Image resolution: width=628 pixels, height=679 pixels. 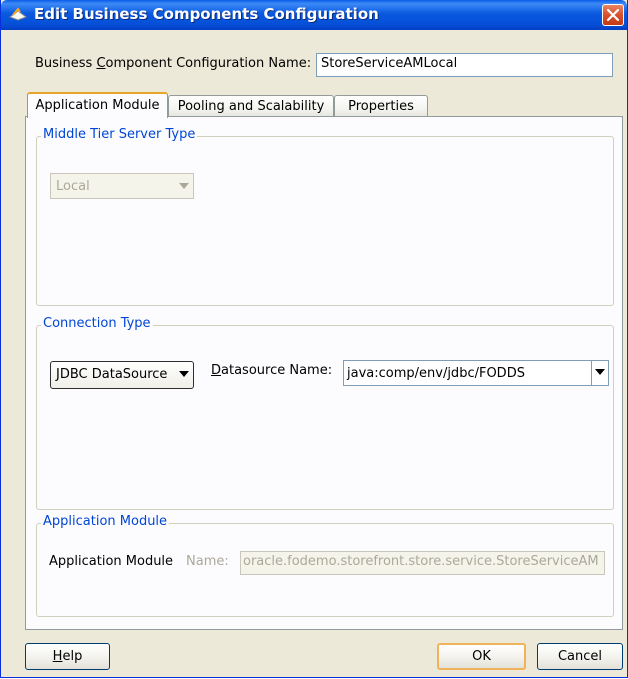 I want to click on window-title: Edit Business Components Configuration, so click(x=206, y=14).